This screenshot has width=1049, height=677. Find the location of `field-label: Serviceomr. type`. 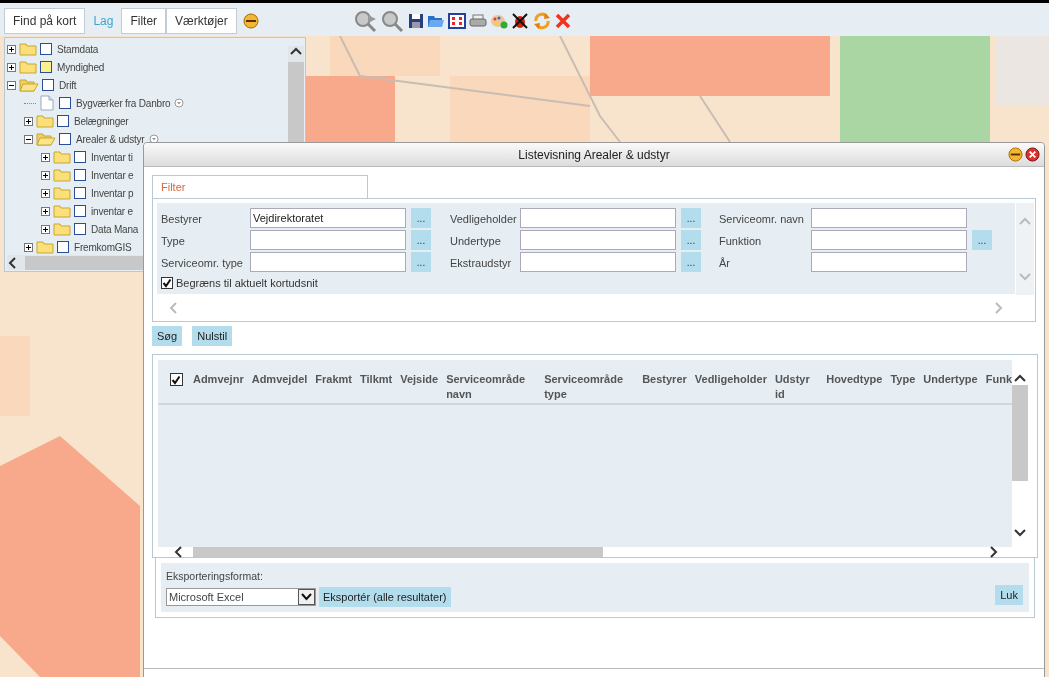

field-label: Serviceomr. type is located at coordinates (202, 263).